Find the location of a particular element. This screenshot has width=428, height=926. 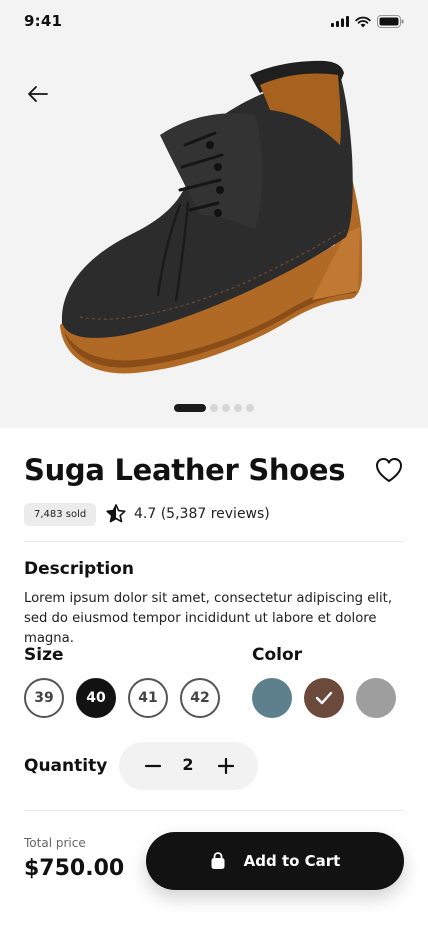

star-half-icon is located at coordinates (116, 513).